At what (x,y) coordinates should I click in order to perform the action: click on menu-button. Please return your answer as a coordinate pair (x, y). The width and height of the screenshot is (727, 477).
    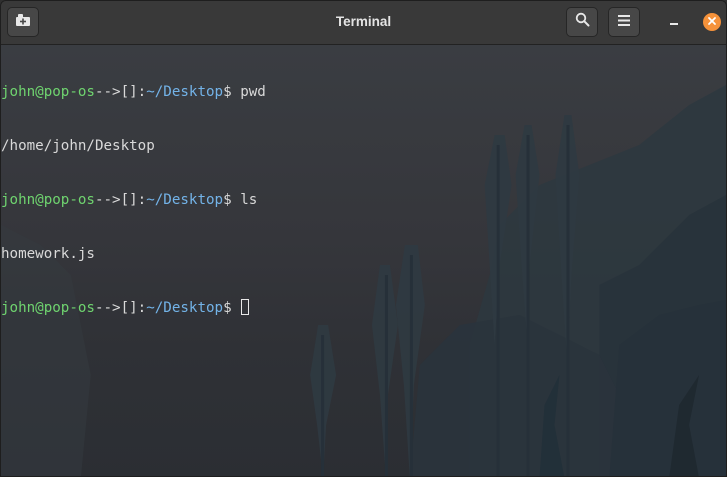
    Looking at the image, I should click on (624, 22).